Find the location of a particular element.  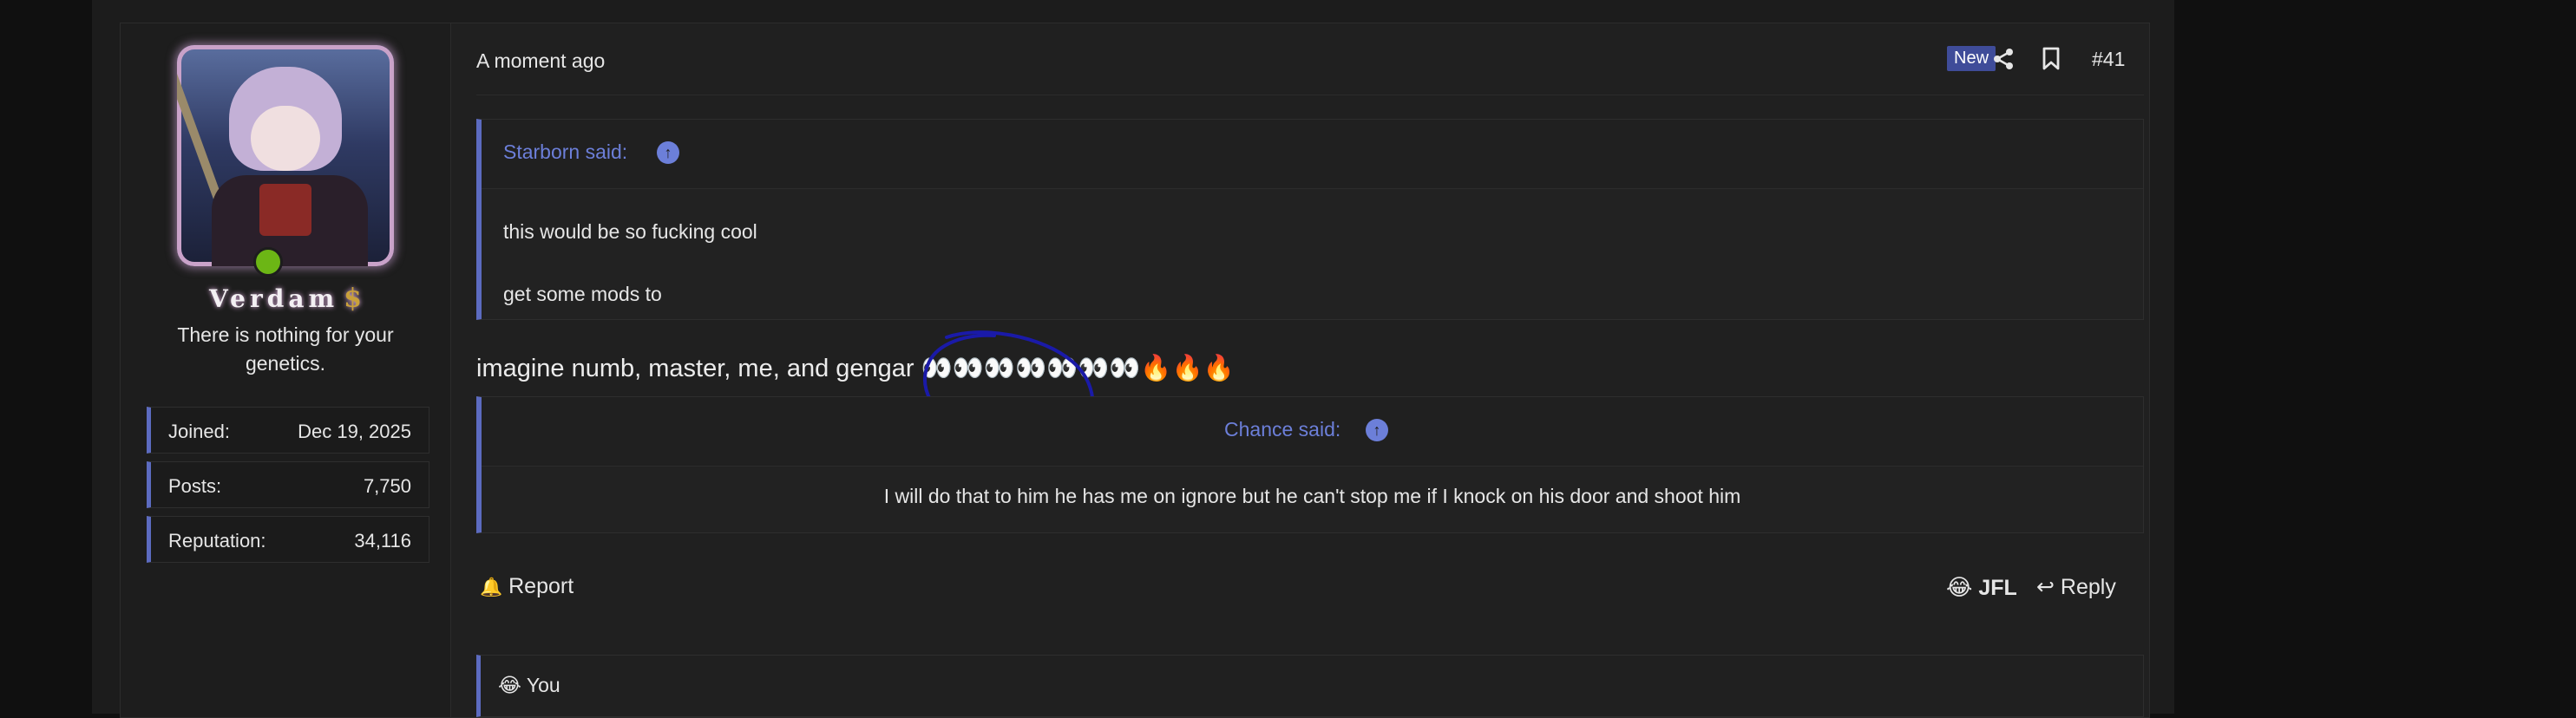

quote-line: get some mods to is located at coordinates (582, 294).